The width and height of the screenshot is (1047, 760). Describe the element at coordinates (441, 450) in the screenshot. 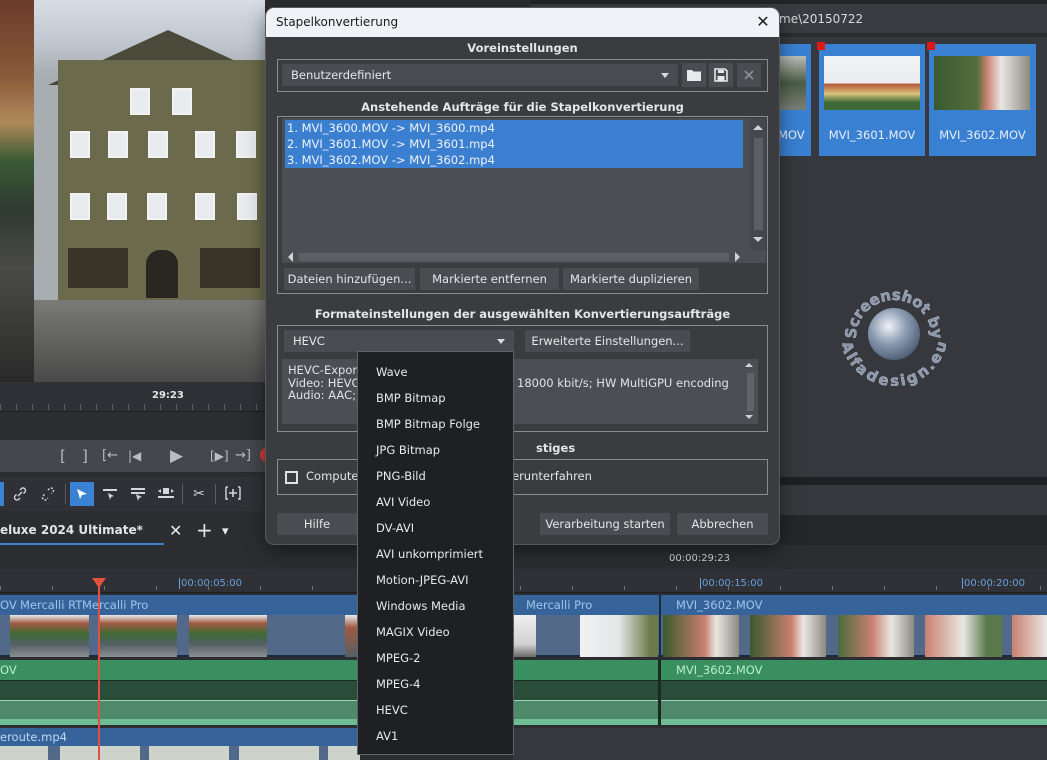

I see `format-option-jpg: JPG Bitmap` at that location.